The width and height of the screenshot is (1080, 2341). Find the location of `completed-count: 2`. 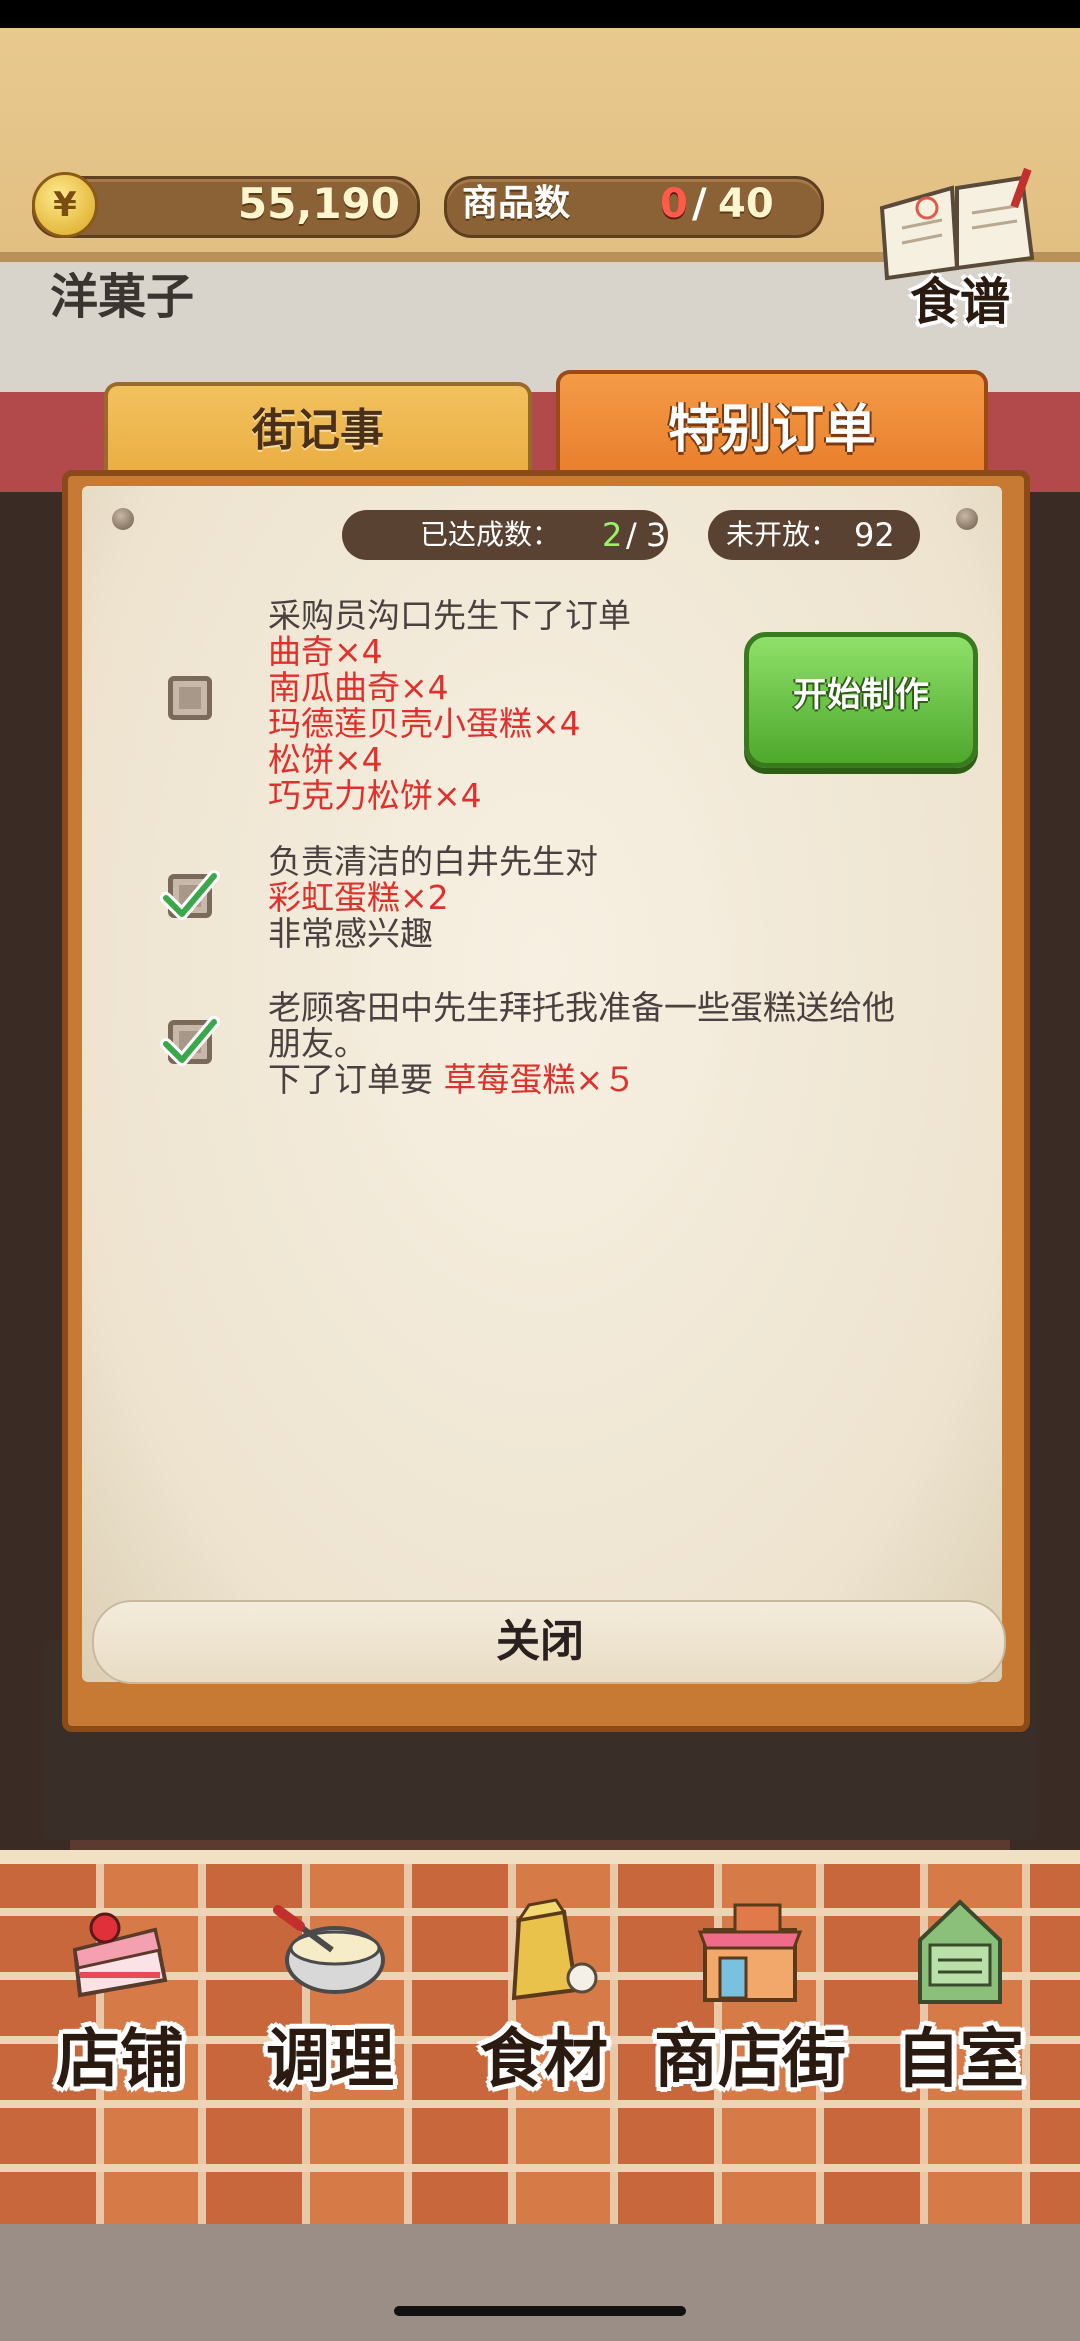

completed-count: 2 is located at coordinates (612, 535).